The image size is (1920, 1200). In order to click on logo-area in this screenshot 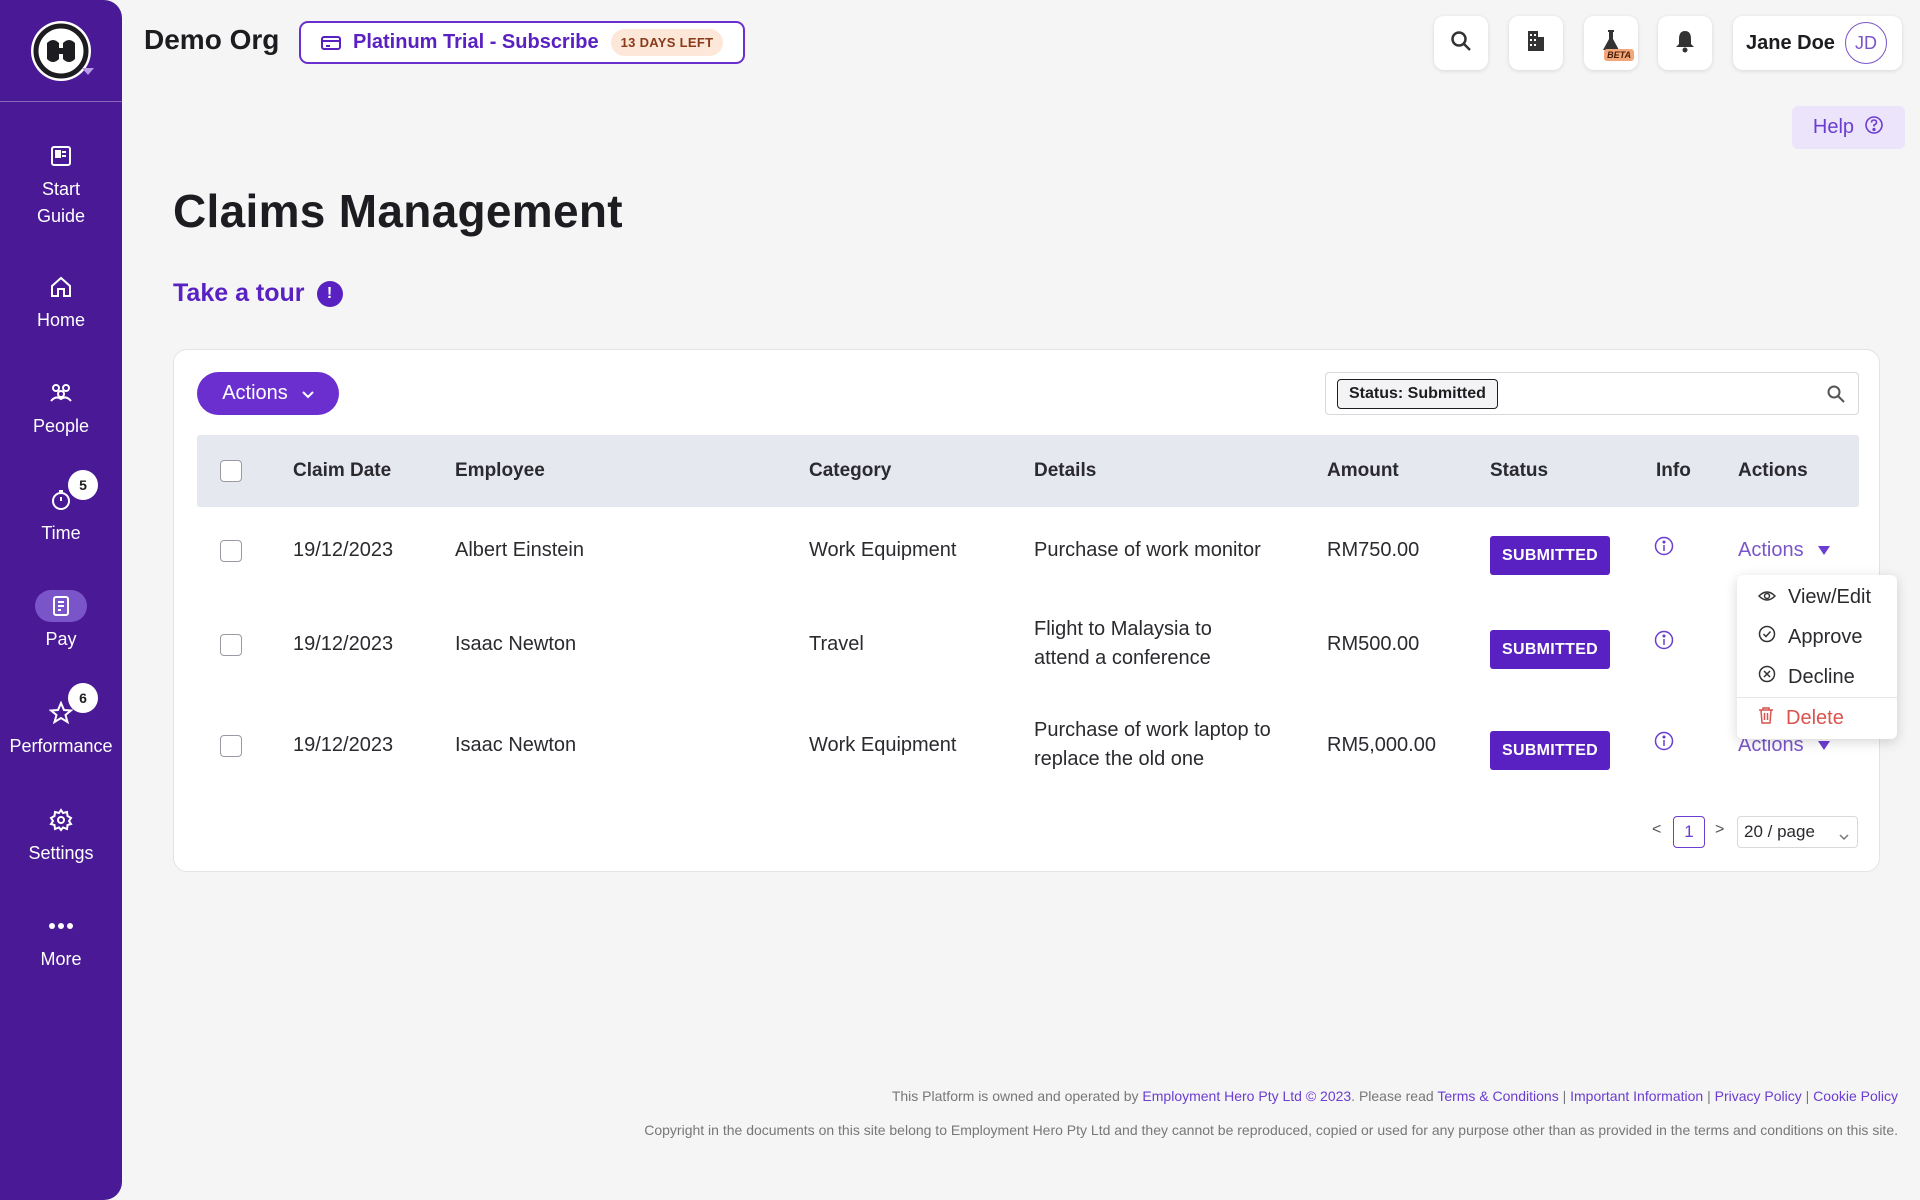, I will do `click(61, 51)`.